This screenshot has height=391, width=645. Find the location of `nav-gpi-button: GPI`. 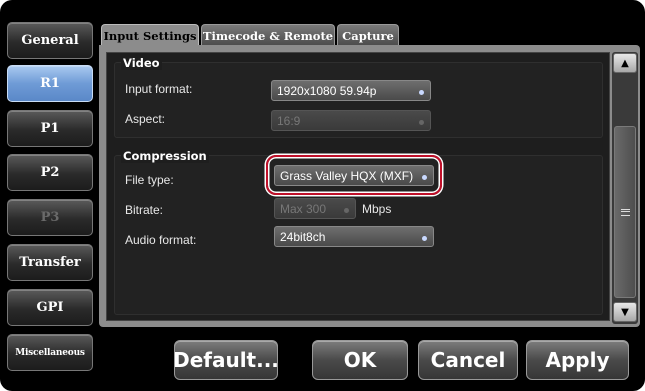

nav-gpi-button: GPI is located at coordinates (50, 307).